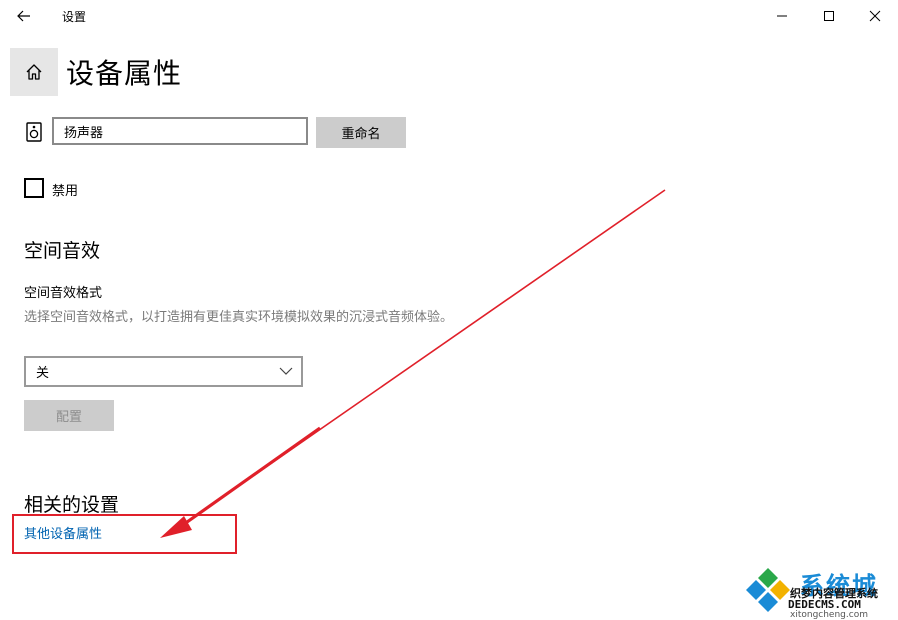  What do you see at coordinates (449, 16) in the screenshot?
I see `title-bar: 设置` at bounding box center [449, 16].